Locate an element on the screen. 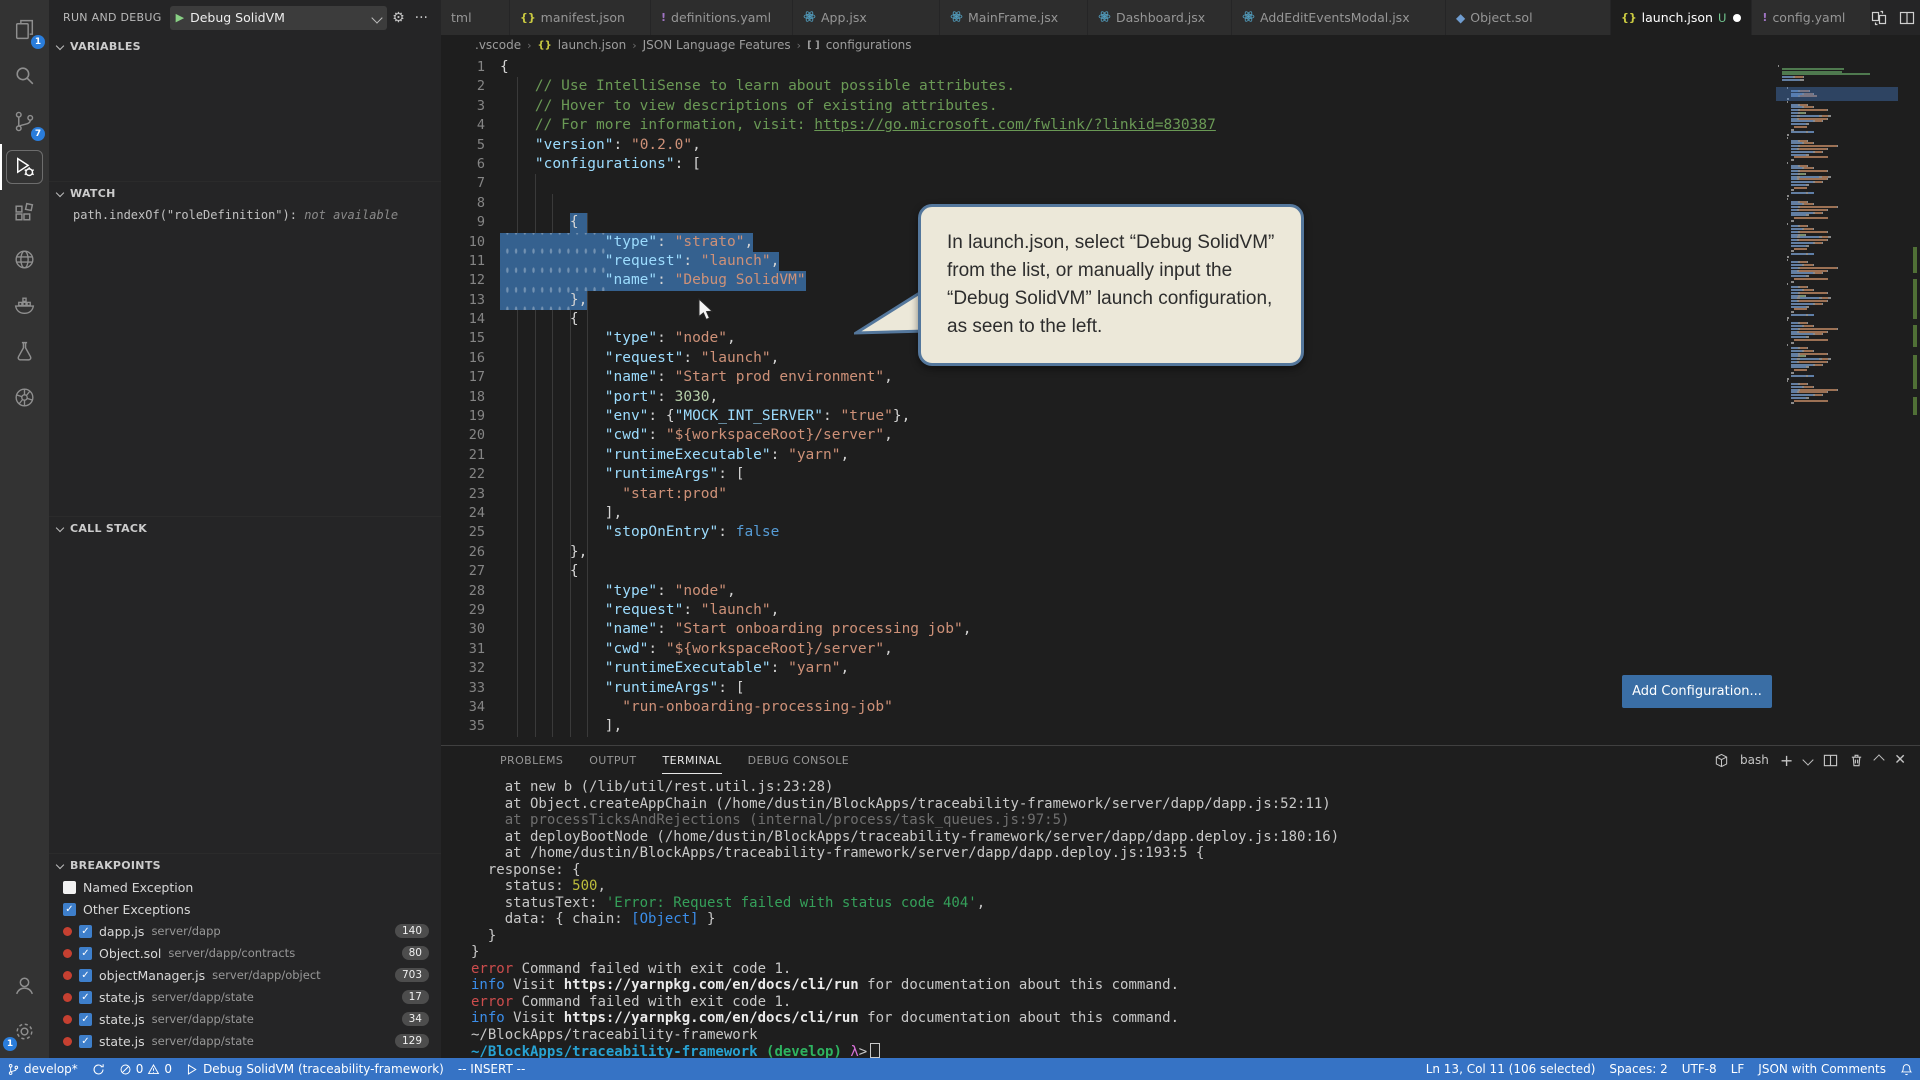 This screenshot has width=1920, height=1080. terminal-shell-label: bash is located at coordinates (1754, 760).